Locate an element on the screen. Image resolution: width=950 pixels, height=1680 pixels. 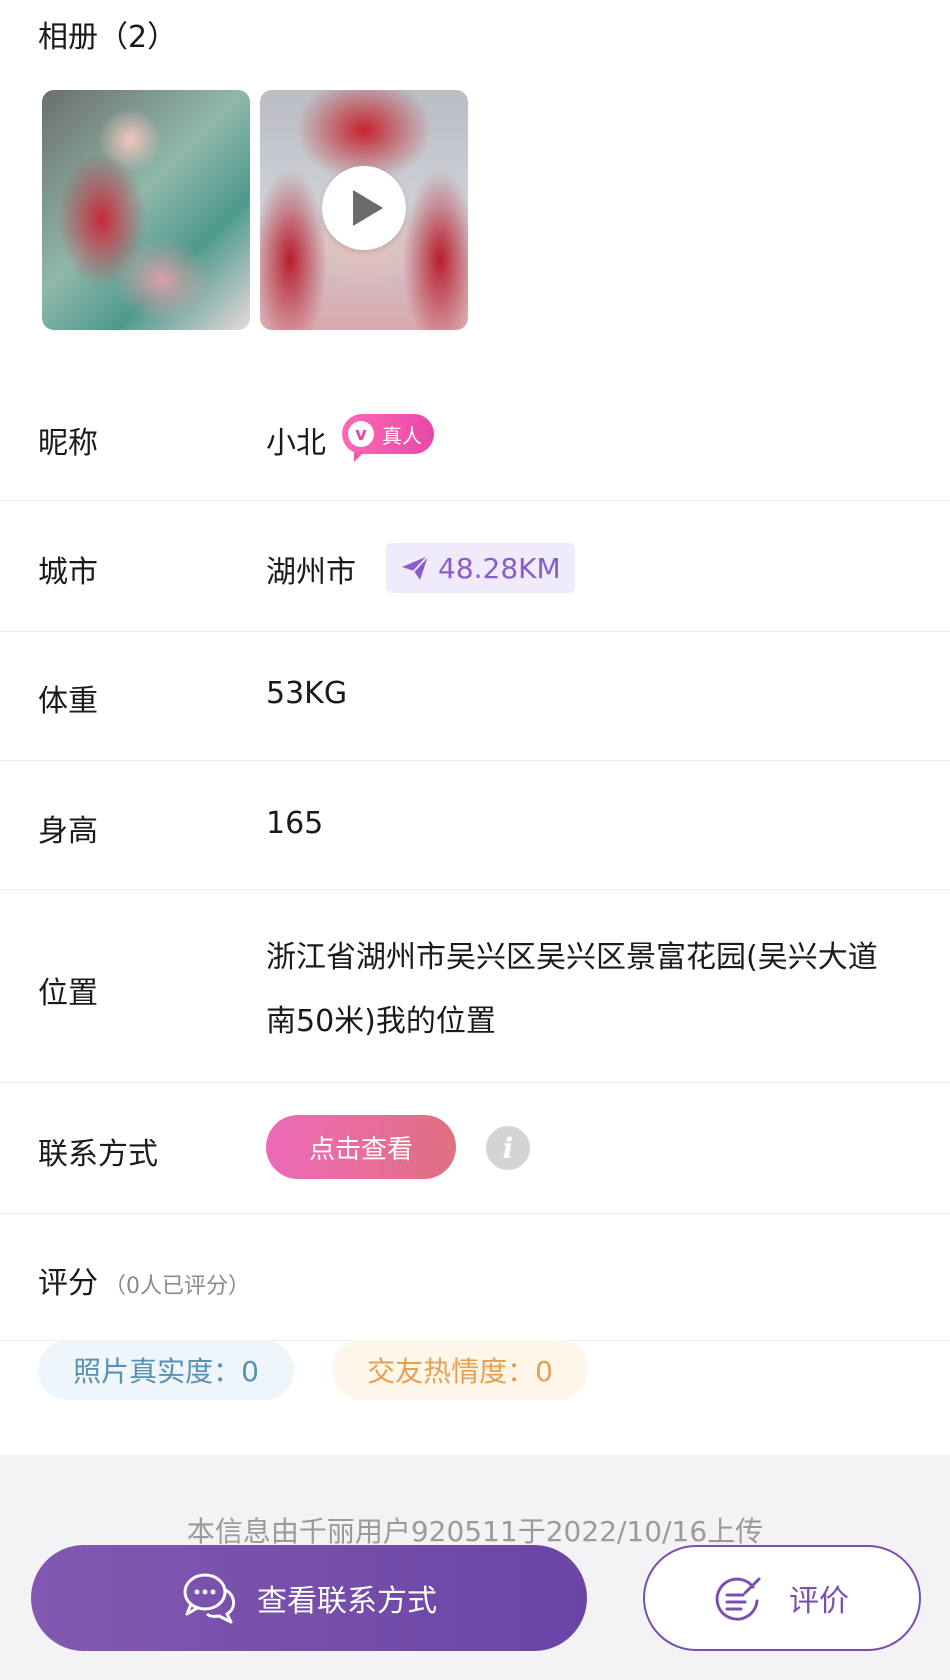
distance-value: 48.28KM is located at coordinates (499, 568).